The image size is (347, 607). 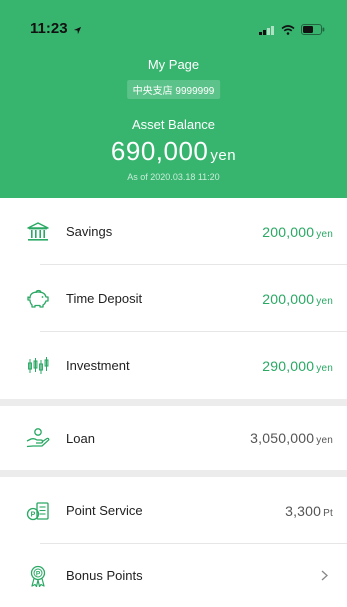 What do you see at coordinates (77, 31) in the screenshot?
I see `location-arrow-icon` at bounding box center [77, 31].